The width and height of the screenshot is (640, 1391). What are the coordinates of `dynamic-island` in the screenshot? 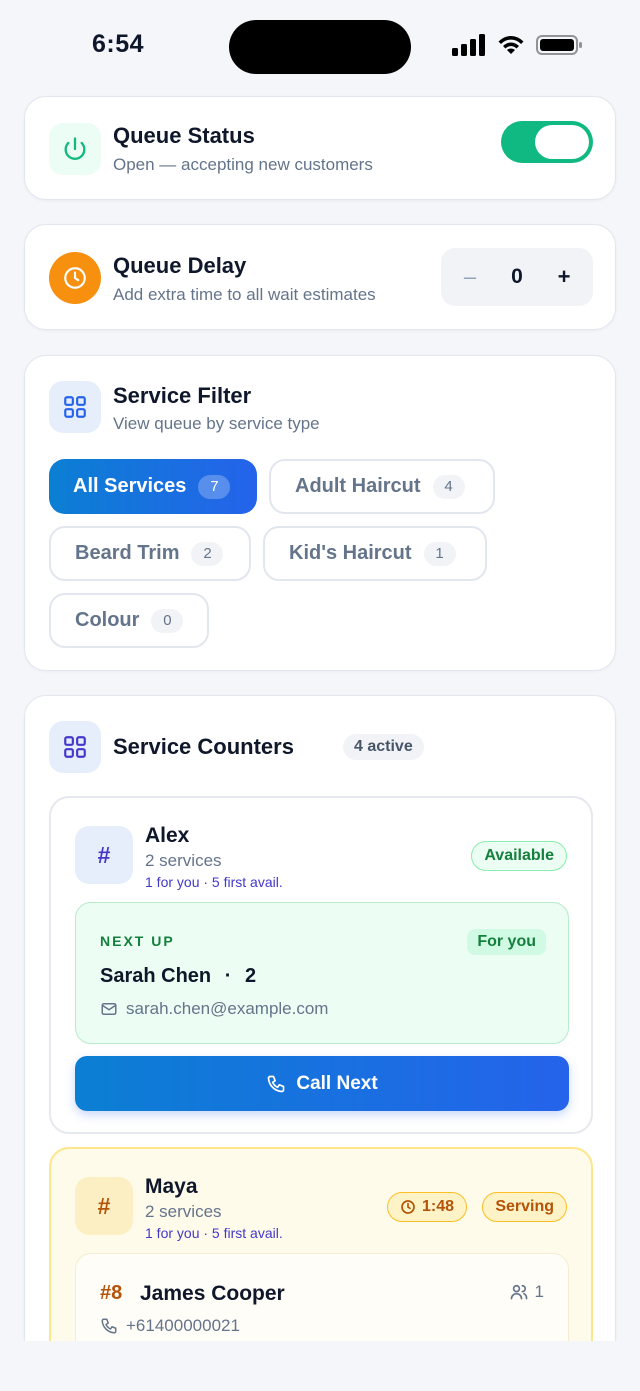 It's located at (320, 47).